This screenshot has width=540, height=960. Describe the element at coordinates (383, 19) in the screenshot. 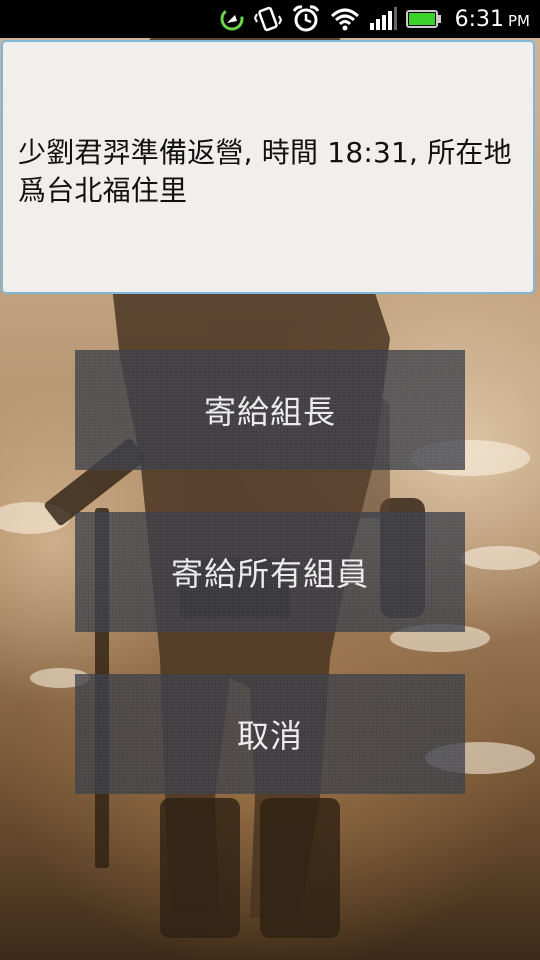

I see `signal-icon` at that location.